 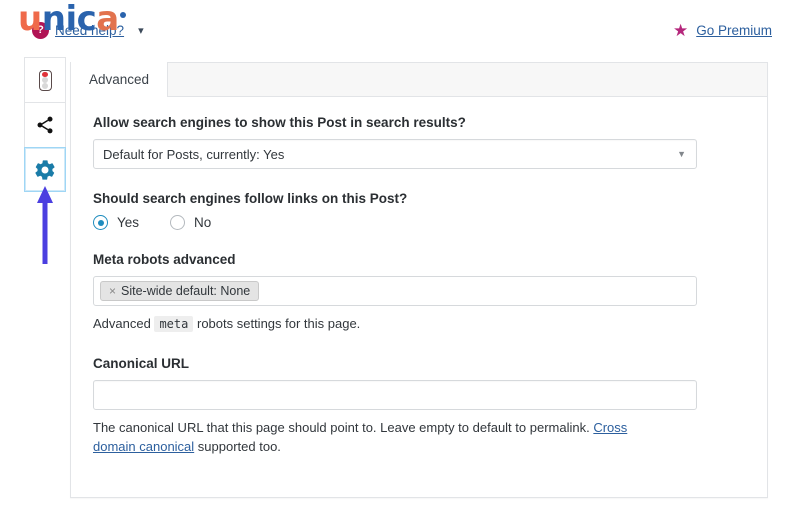 What do you see at coordinates (107, 19) in the screenshot?
I see `logo-letter-a: a` at bounding box center [107, 19].